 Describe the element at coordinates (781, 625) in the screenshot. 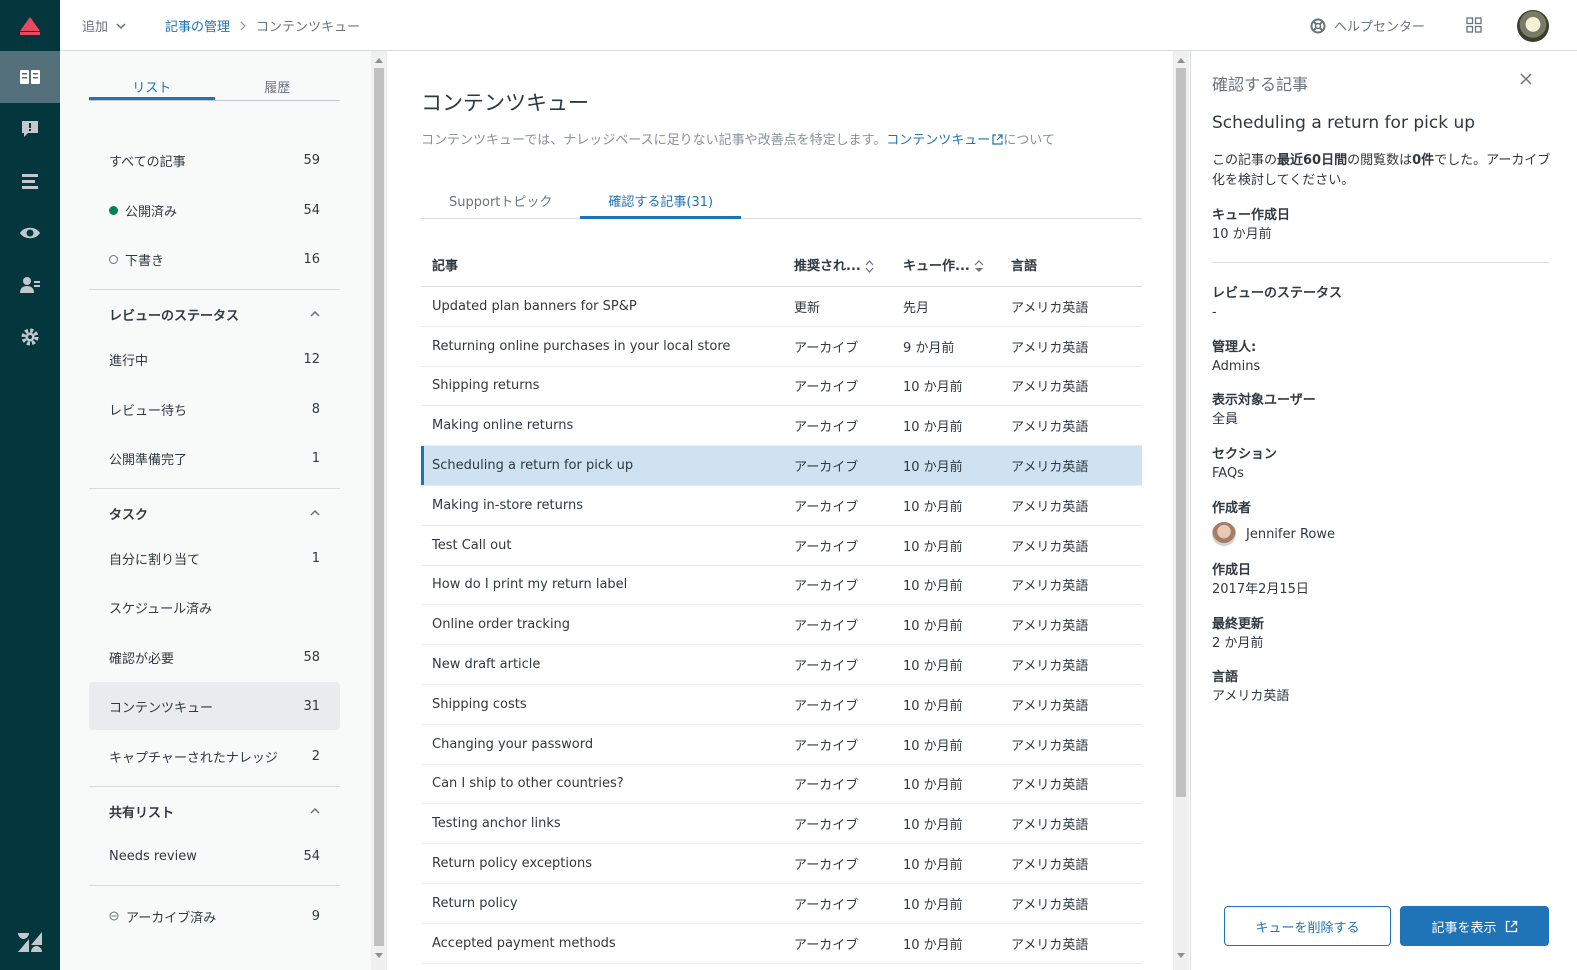

I see `table-row: Online order tracking アーカイブ 10 か月前 アメリカ英語` at that location.